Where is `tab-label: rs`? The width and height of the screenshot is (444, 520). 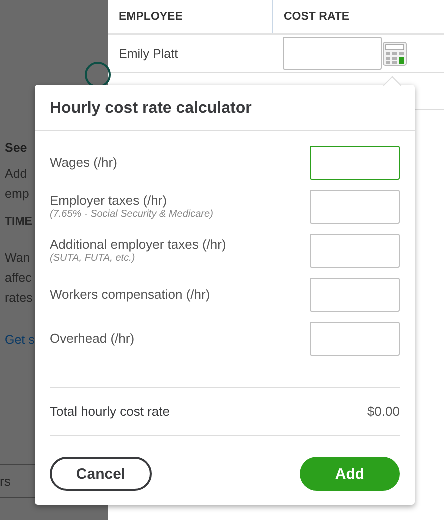 tab-label: rs is located at coordinates (5, 481).